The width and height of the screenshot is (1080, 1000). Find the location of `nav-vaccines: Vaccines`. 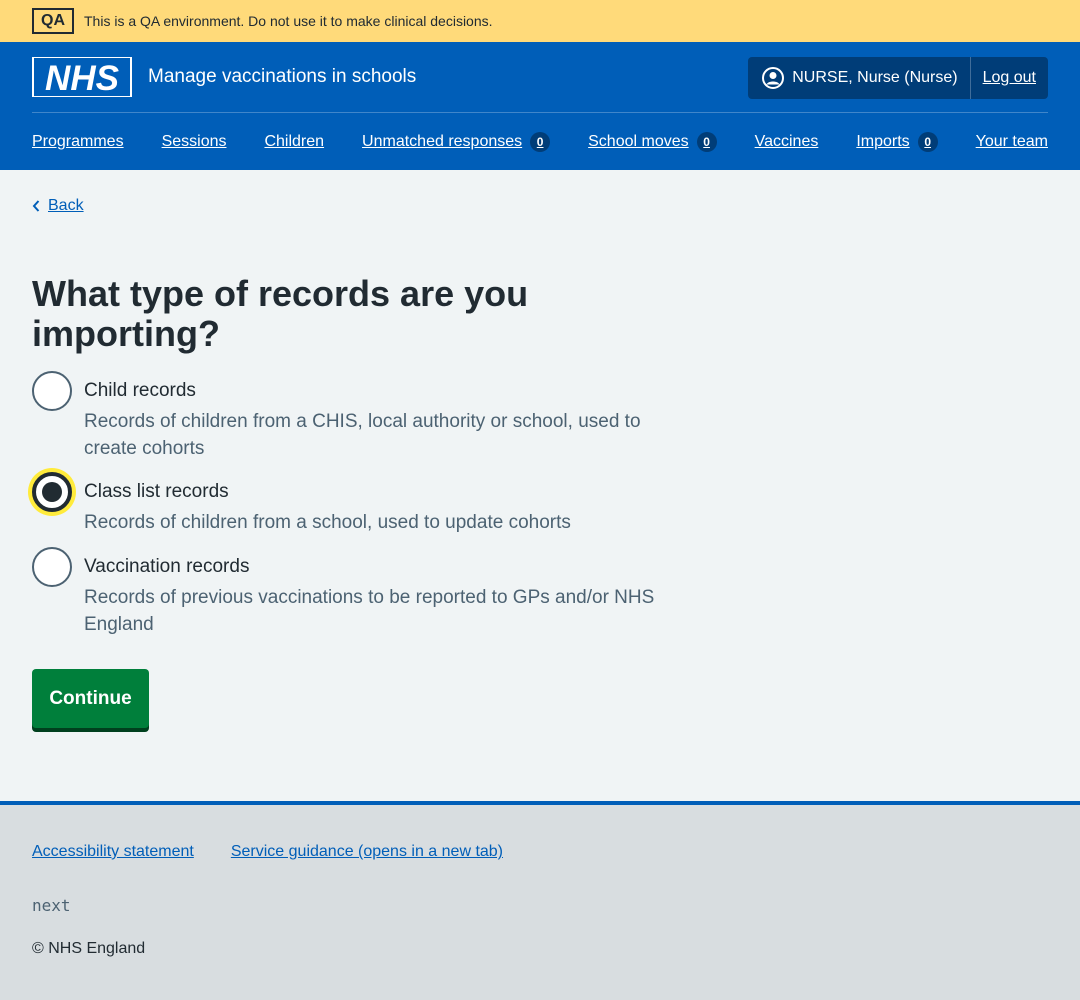

nav-vaccines: Vaccines is located at coordinates (787, 142).